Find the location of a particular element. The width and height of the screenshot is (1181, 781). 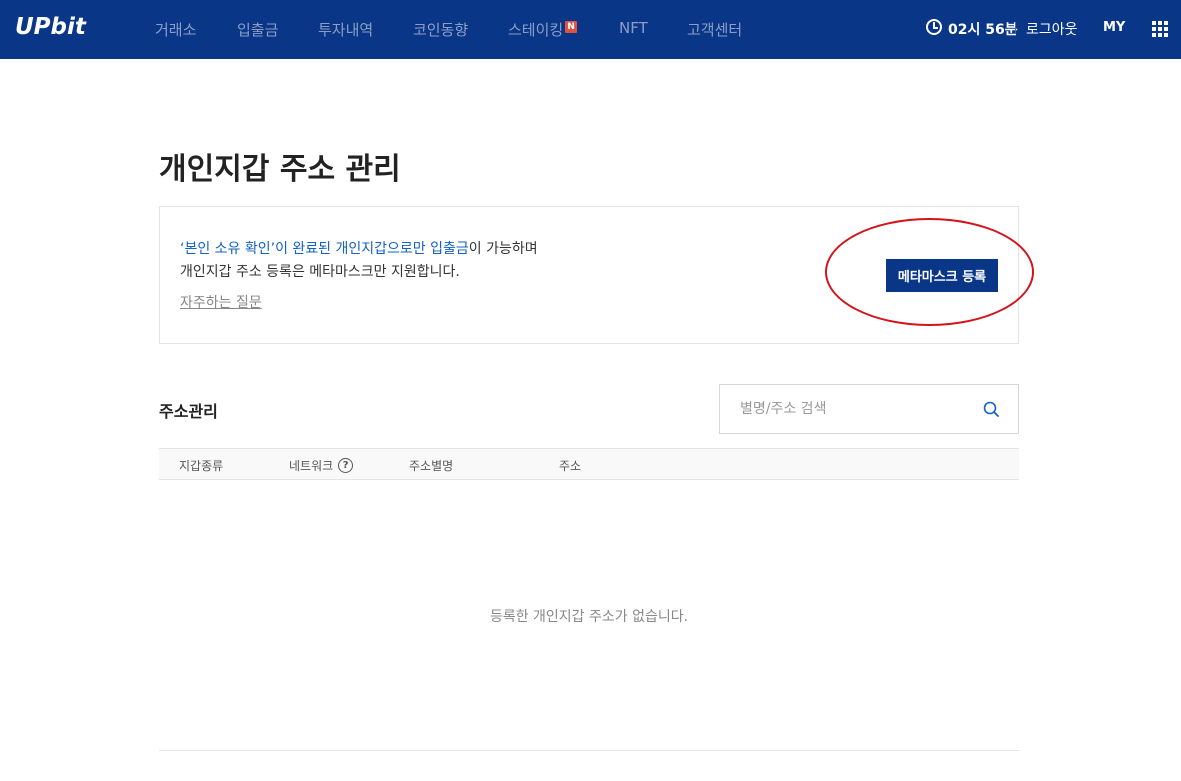

column-address-alias: 주소별명 is located at coordinates (431, 466).